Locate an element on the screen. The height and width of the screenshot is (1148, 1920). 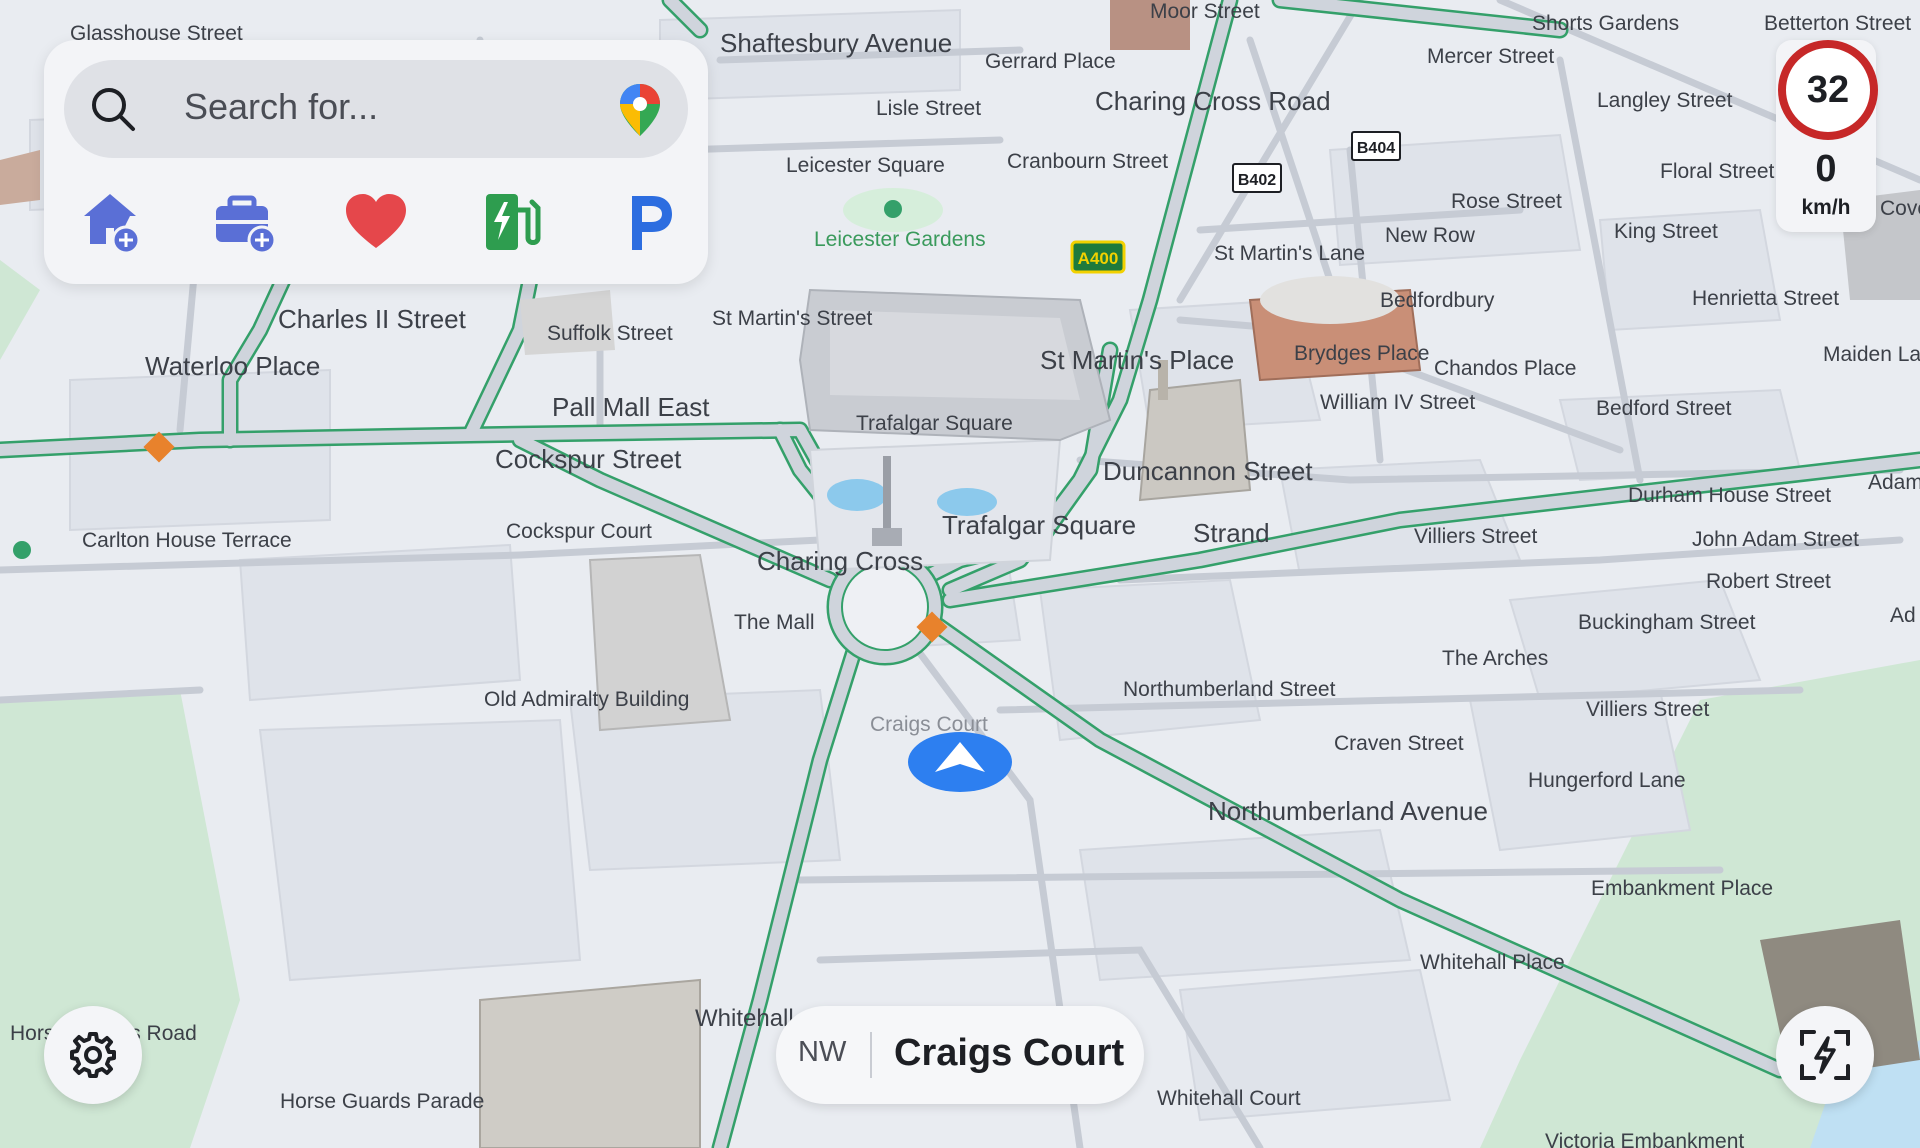
map-label: Shaftesbury Avenue is located at coordinates (836, 43).